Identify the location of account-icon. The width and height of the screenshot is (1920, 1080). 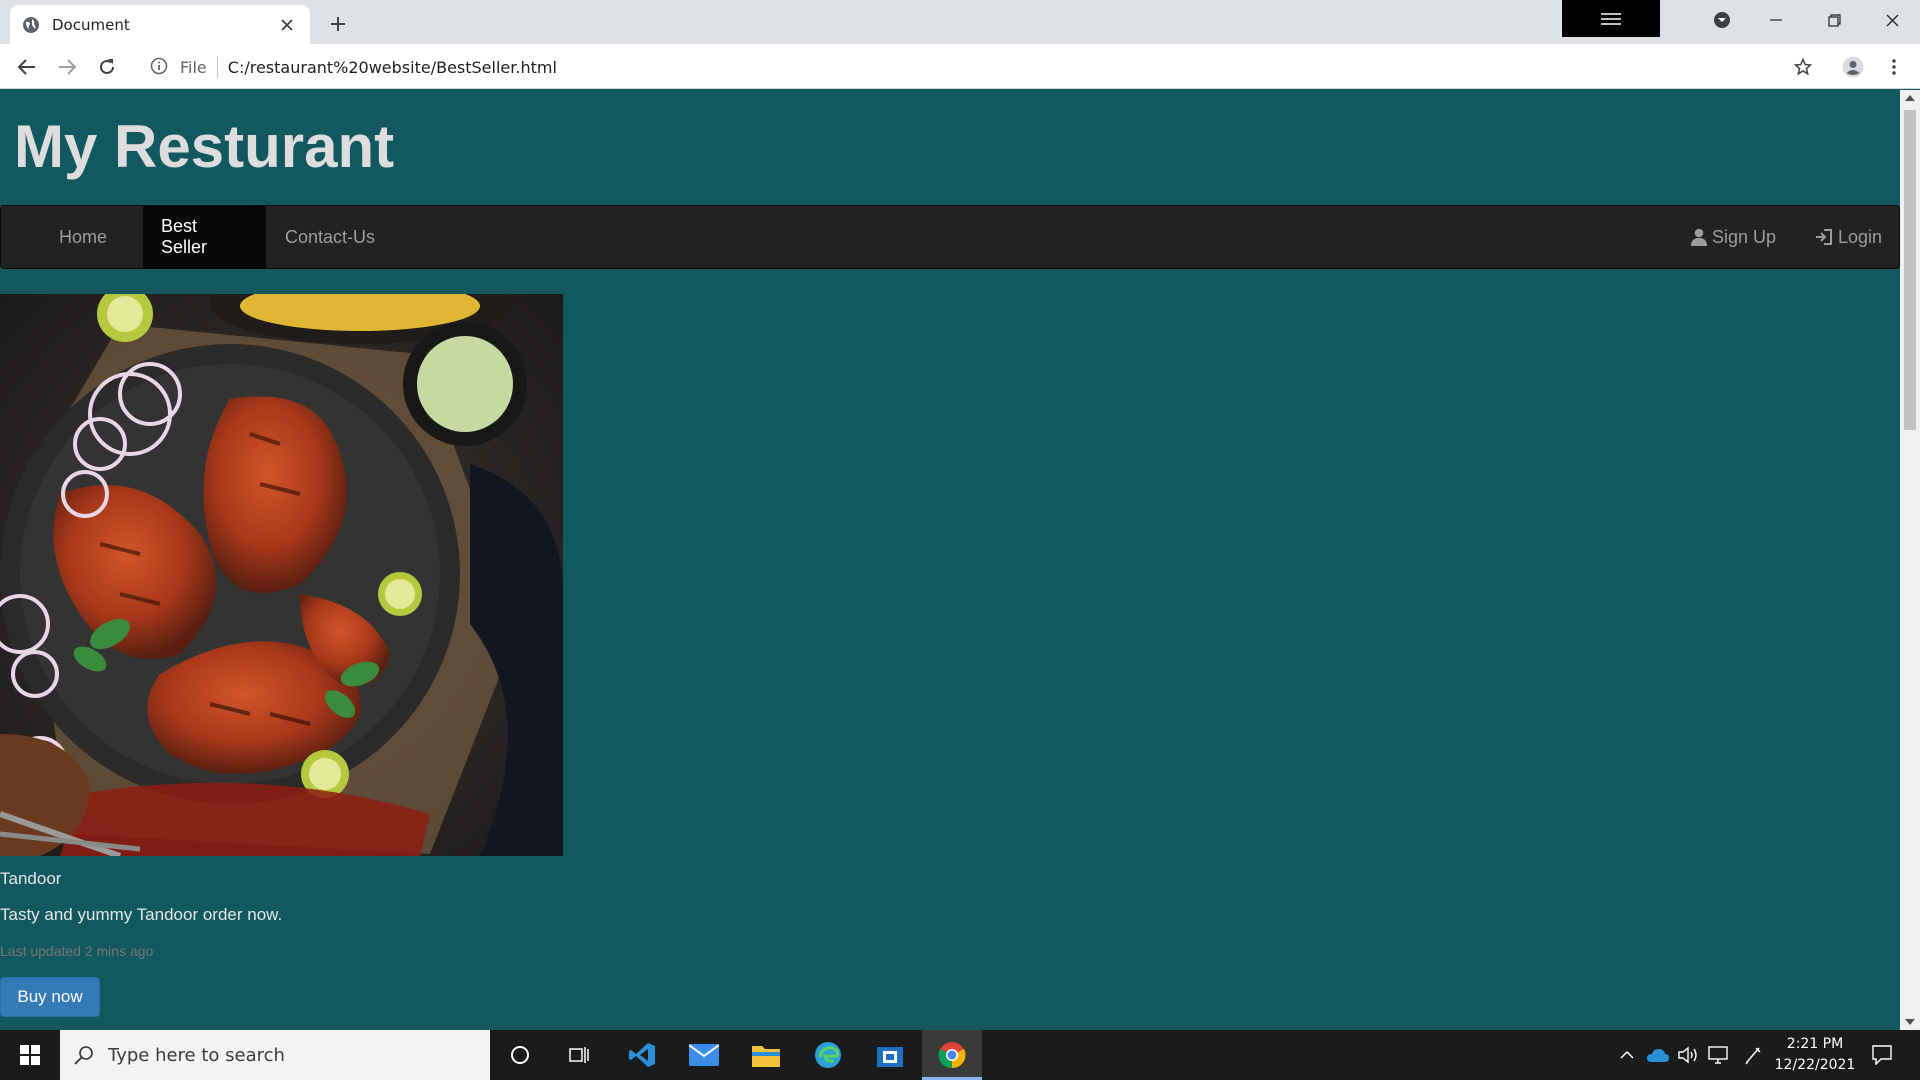
(1853, 67).